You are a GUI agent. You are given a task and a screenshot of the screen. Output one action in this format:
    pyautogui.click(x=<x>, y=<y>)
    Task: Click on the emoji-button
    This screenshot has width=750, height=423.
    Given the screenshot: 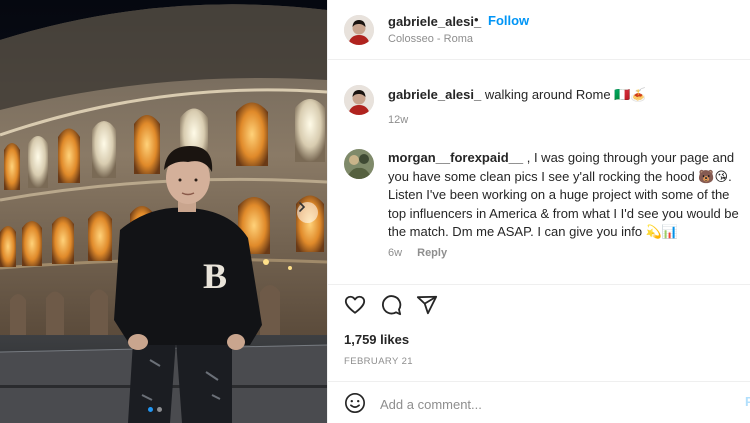 What is the action you would take?
    pyautogui.click(x=355, y=405)
    